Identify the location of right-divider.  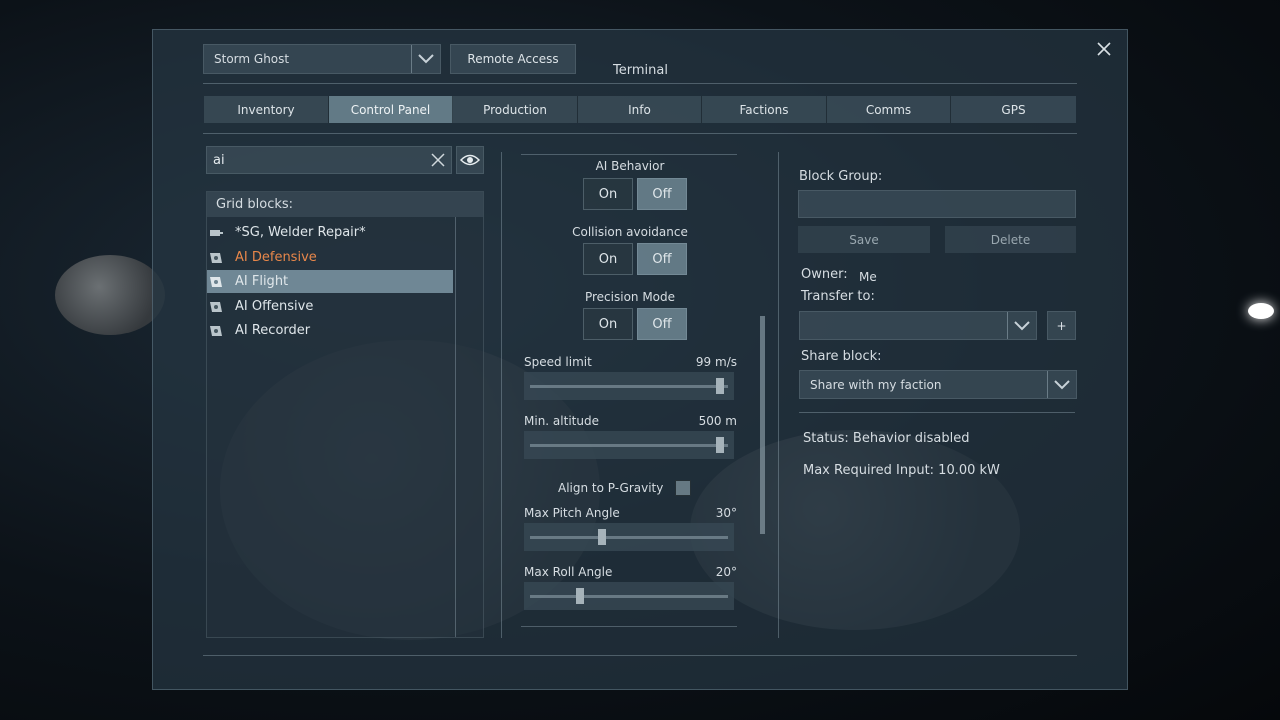
(937, 412).